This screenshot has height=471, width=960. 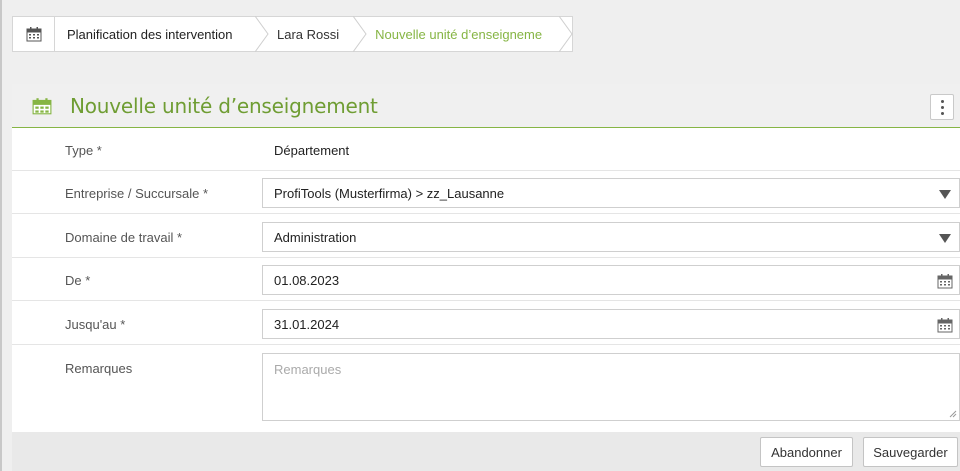 I want to click on breadcrumb-item-label: Planification des intervention, so click(x=150, y=34).